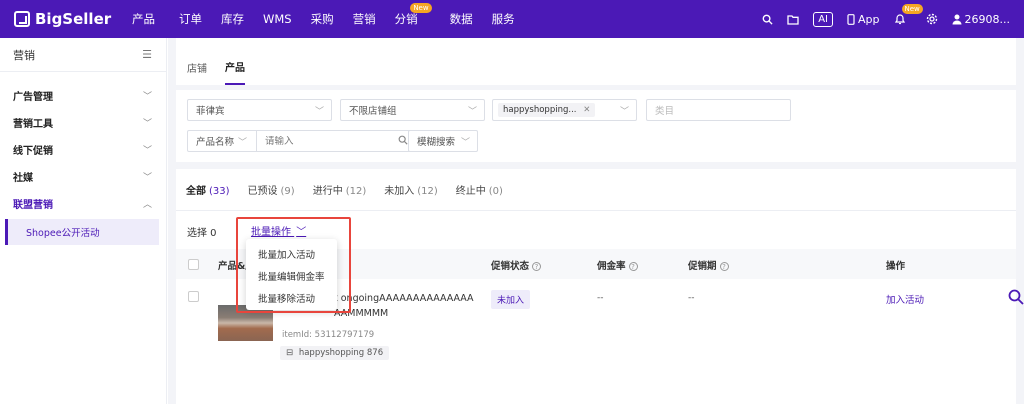 The height and width of the screenshot is (404, 1024). I want to click on site-value: 菲律宾, so click(210, 111).